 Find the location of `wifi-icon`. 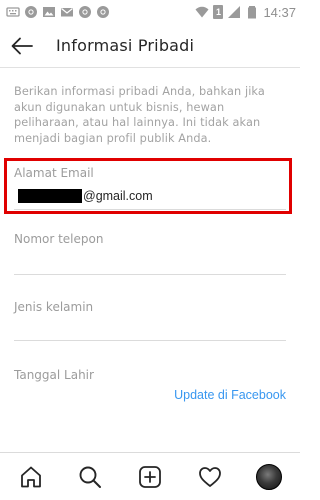

wifi-icon is located at coordinates (202, 12).